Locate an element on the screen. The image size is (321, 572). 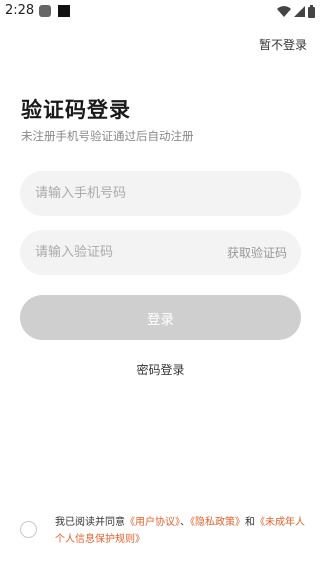
agree-checkbox is located at coordinates (28, 529).